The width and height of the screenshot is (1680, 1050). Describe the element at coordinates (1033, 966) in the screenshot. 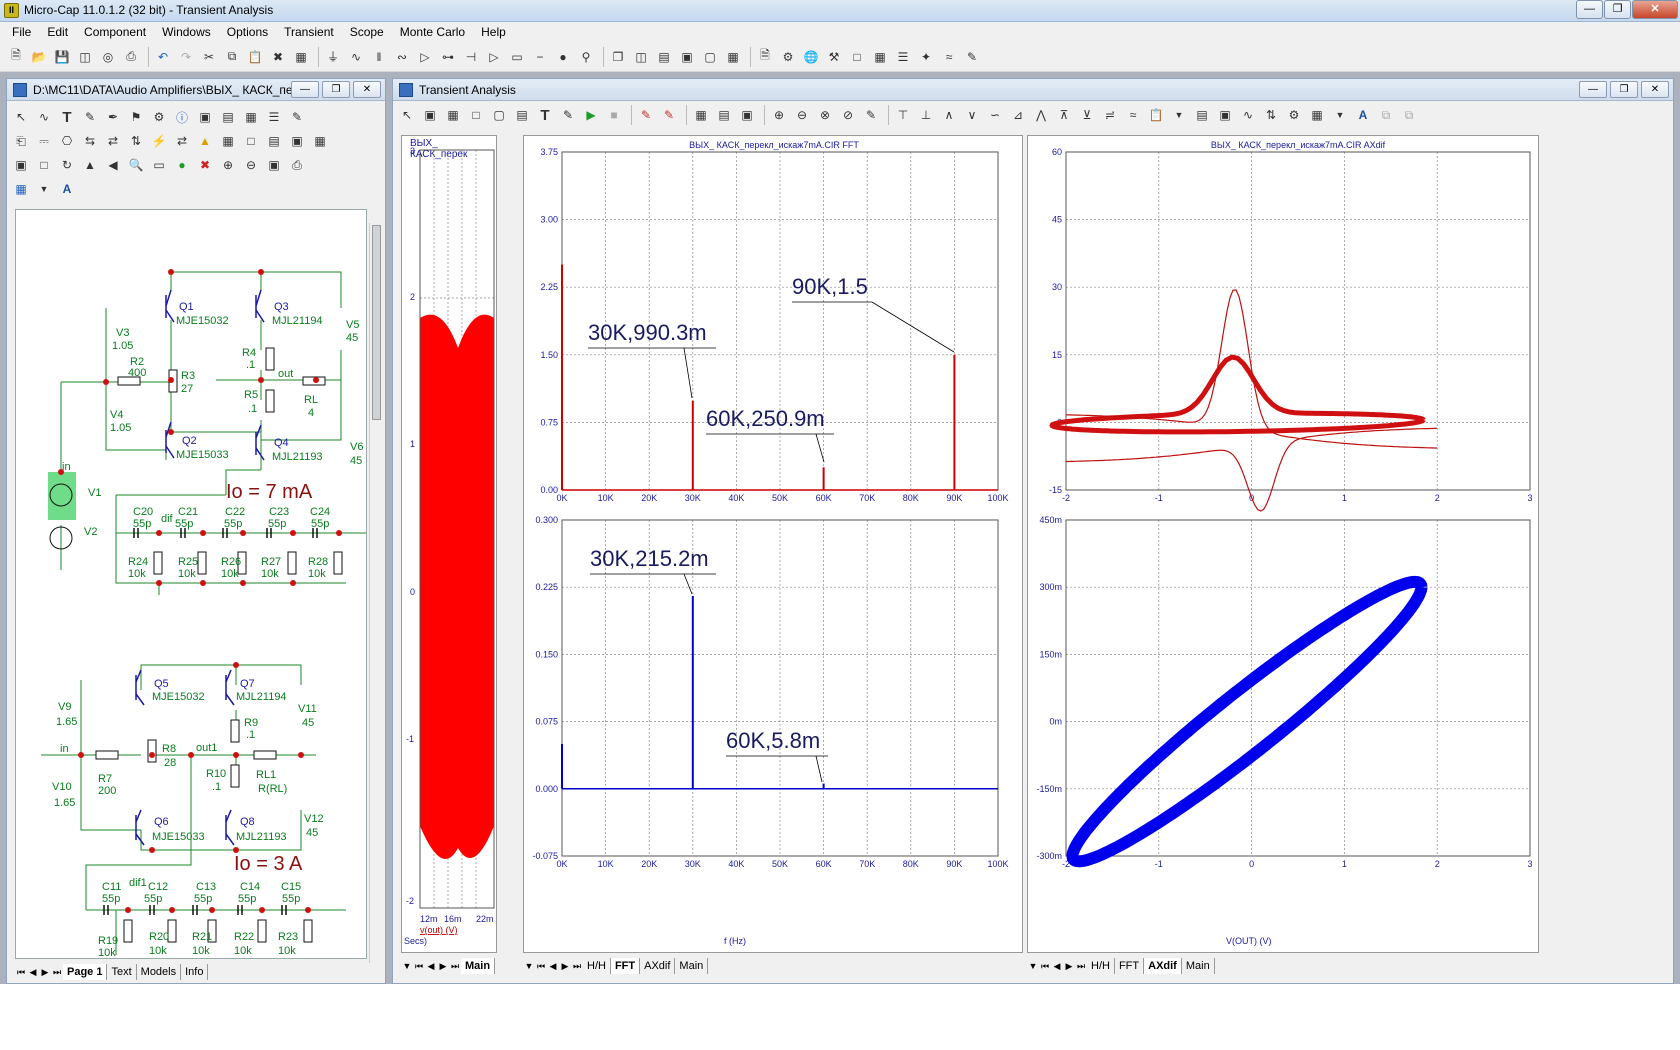

I see `axdif-dropdown-icon: ▼` at that location.